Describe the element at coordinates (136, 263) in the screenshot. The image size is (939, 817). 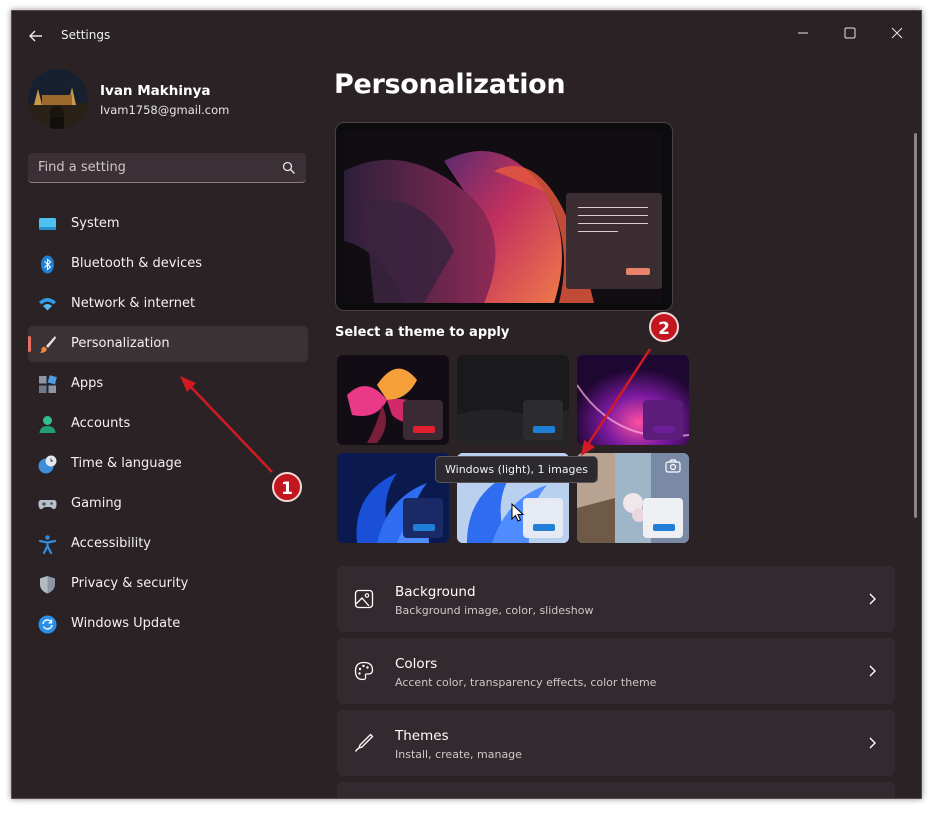
I see `sidebar-item-label: Bluetooth & devices` at that location.